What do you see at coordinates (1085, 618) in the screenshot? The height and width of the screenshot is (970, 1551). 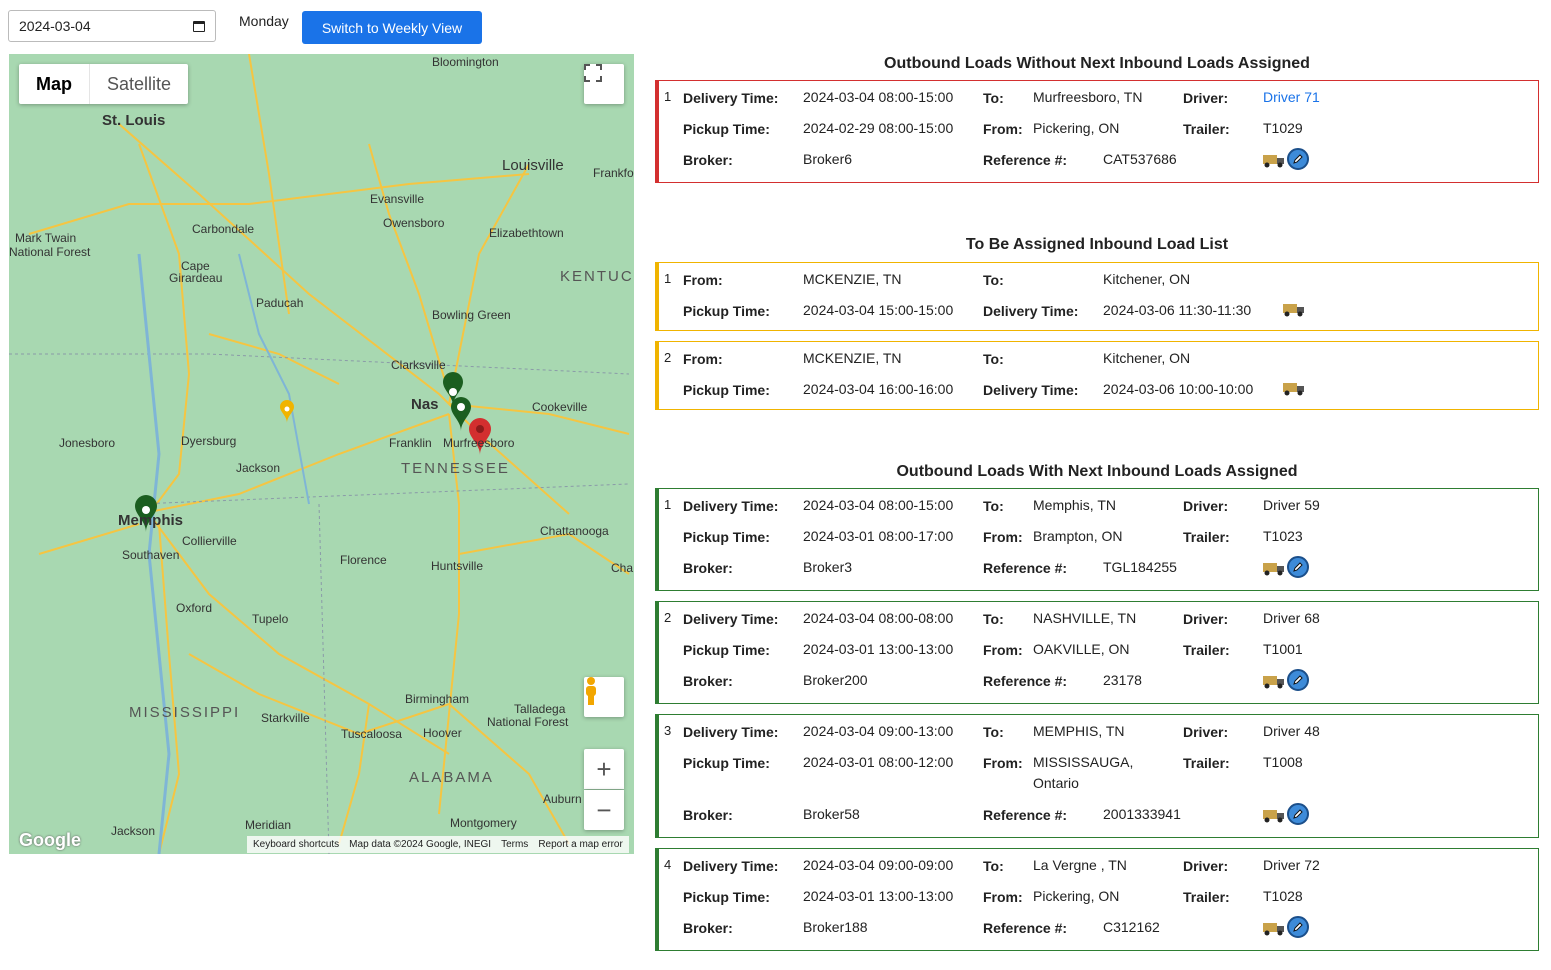 I see `to-value: NASHVILLE, TN` at bounding box center [1085, 618].